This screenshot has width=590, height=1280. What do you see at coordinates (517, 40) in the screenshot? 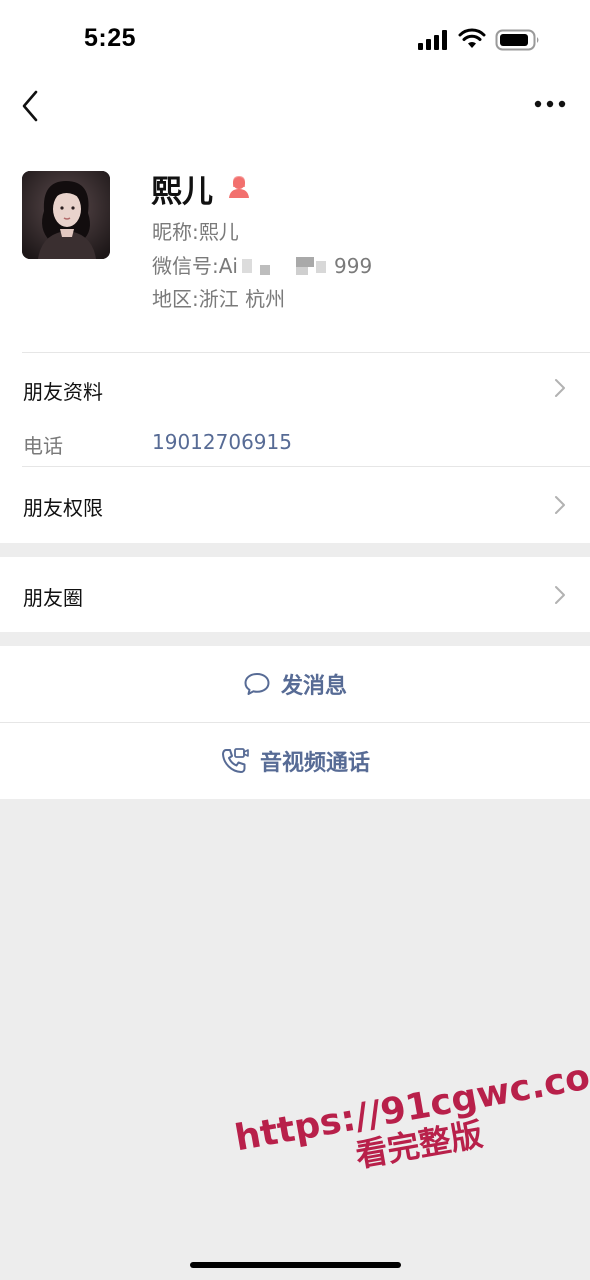
I see `battery-icon` at bounding box center [517, 40].